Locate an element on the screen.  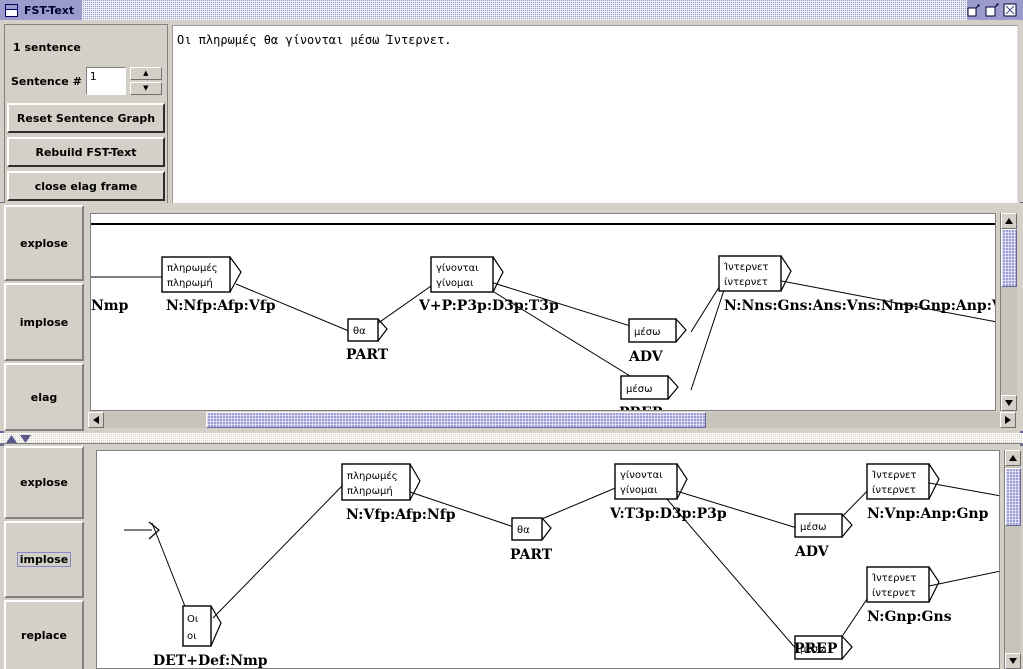
node-meso-prep-line1: μέσω is located at coordinates (639, 389).